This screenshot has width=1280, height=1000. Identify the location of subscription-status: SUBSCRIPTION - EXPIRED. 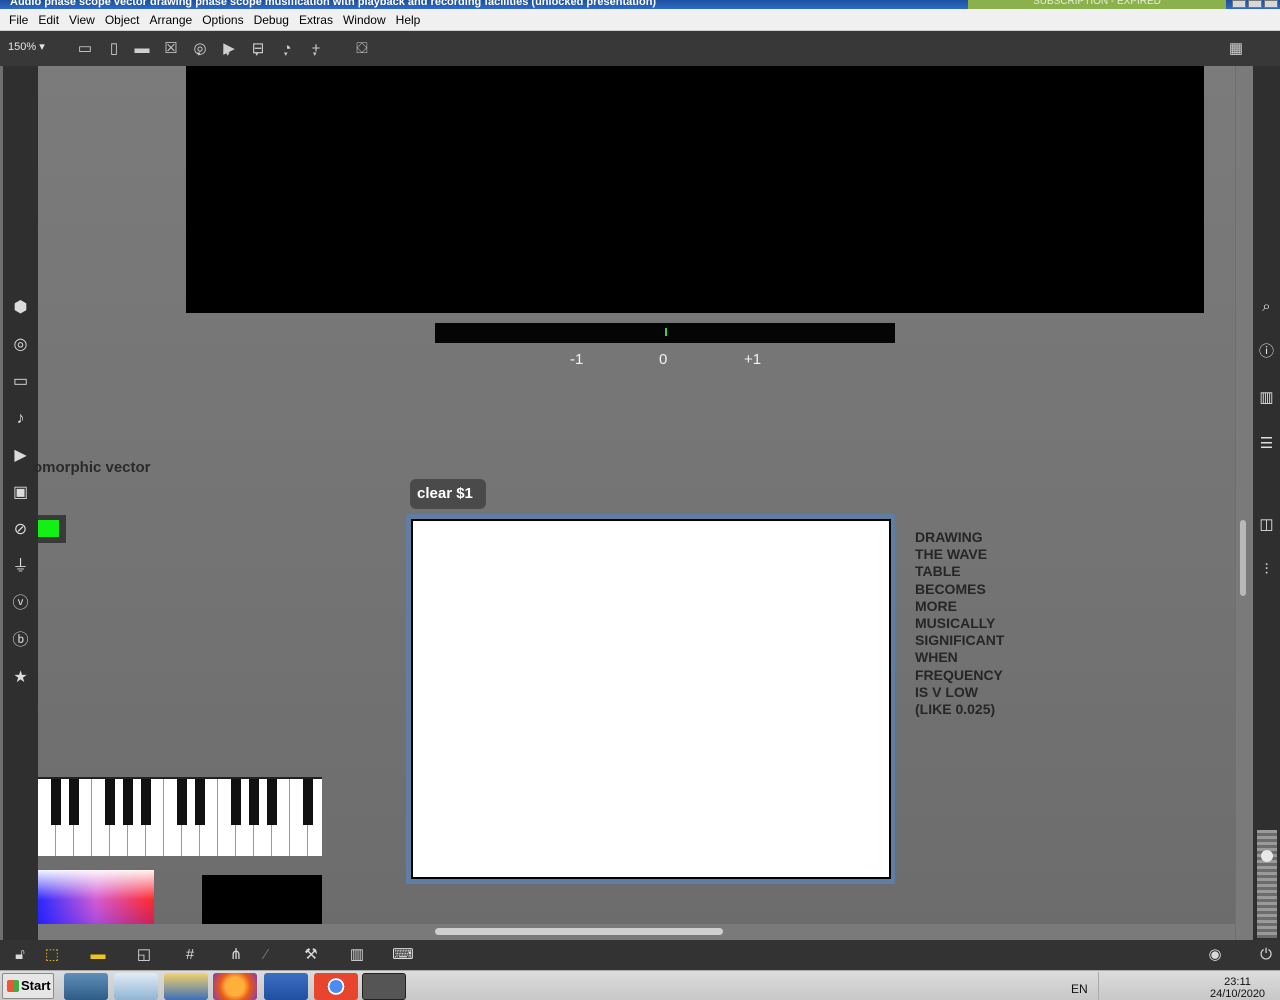
(1097, 4).